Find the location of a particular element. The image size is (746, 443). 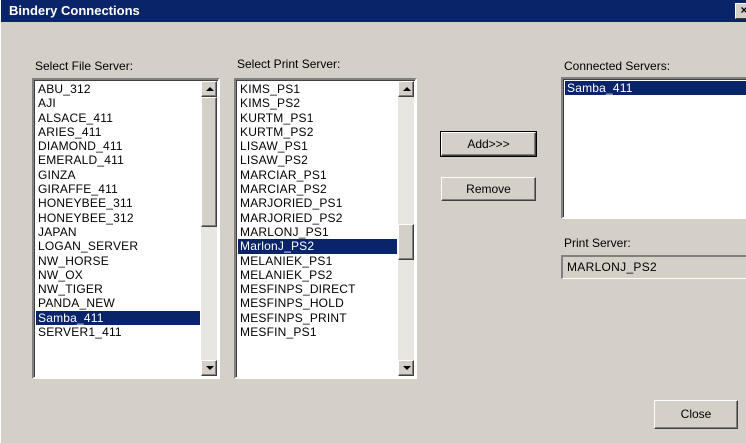

list-item: DIAMOND_411 is located at coordinates (118, 146).